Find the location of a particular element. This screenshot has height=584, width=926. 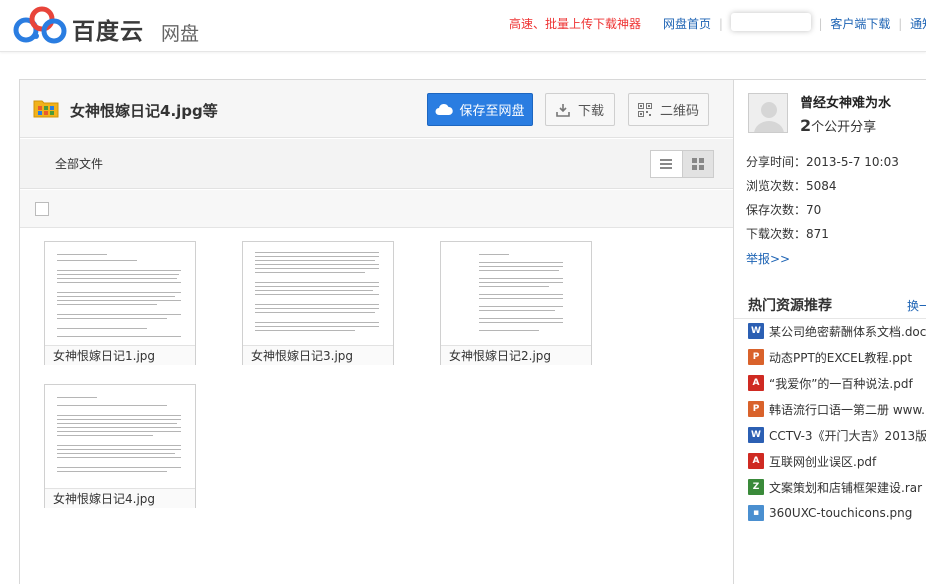

file-name: 女神恨嫁日记3.jpg is located at coordinates (318, 355).